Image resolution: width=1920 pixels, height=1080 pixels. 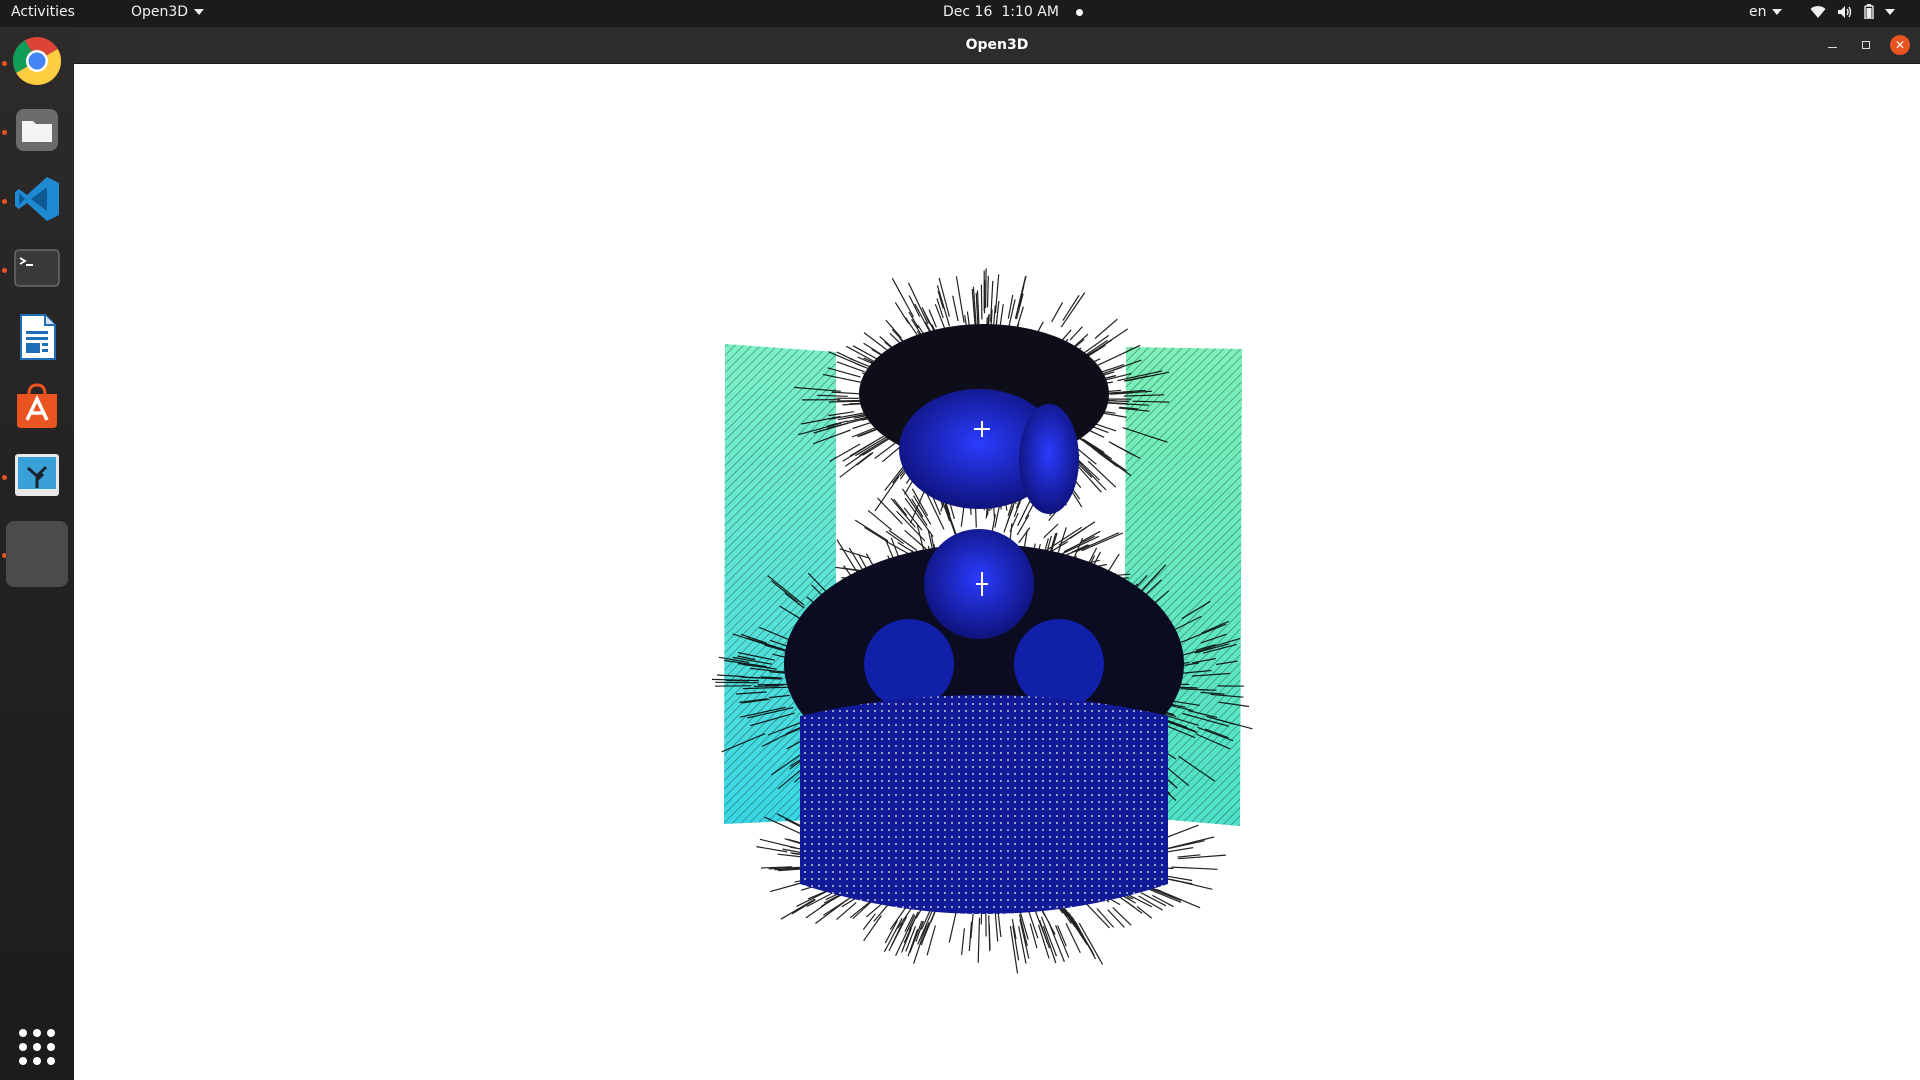 What do you see at coordinates (968, 12) in the screenshot?
I see `clock-date: Dec 16` at bounding box center [968, 12].